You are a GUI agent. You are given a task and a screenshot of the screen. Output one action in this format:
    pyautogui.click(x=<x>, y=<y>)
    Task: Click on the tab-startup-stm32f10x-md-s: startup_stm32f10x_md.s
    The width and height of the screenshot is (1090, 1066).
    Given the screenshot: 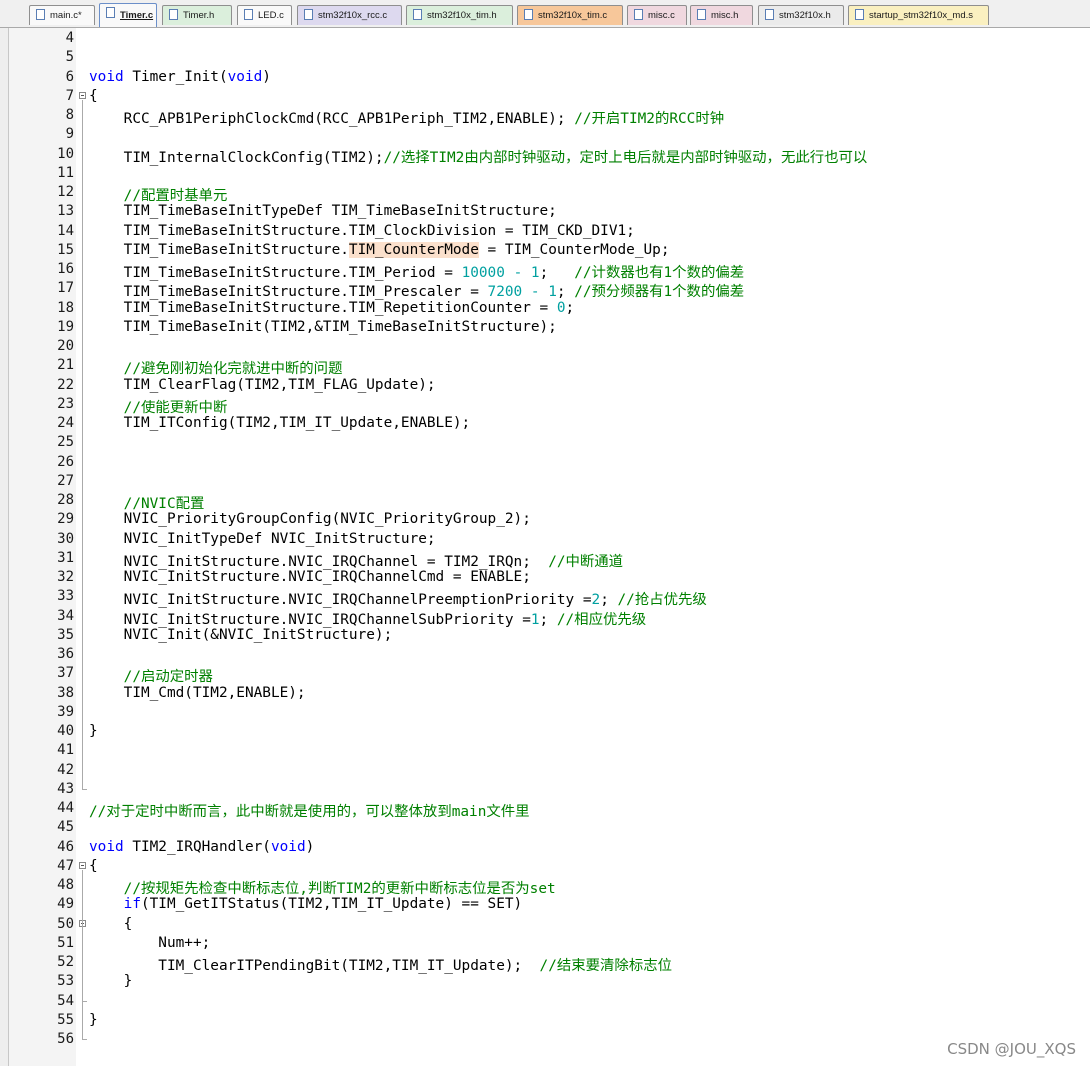 What is the action you would take?
    pyautogui.click(x=918, y=15)
    